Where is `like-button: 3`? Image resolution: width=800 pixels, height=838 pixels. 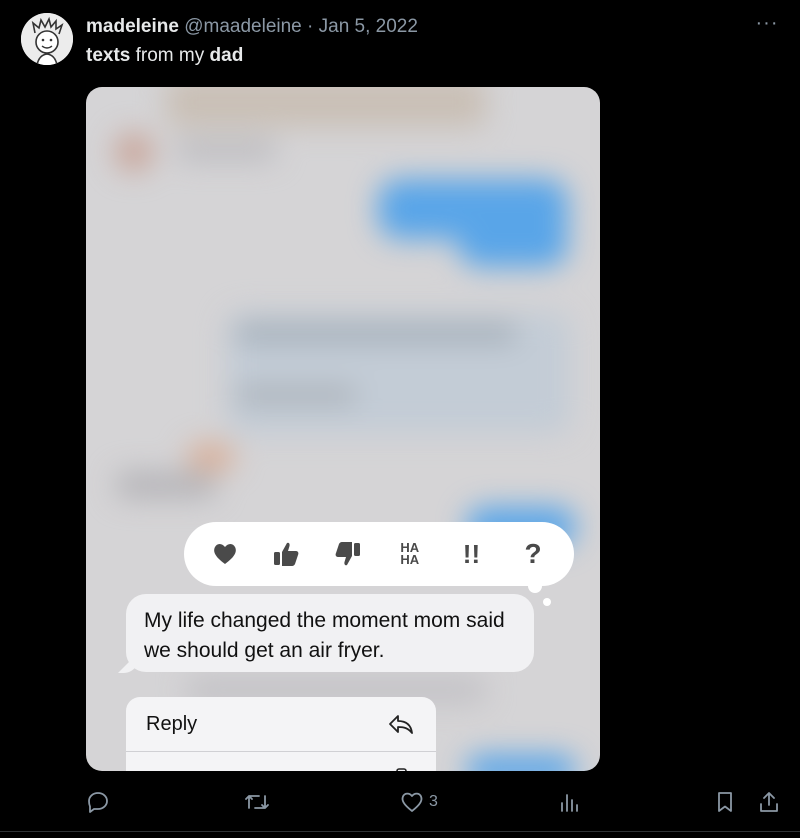
like-button: 3 is located at coordinates (419, 802).